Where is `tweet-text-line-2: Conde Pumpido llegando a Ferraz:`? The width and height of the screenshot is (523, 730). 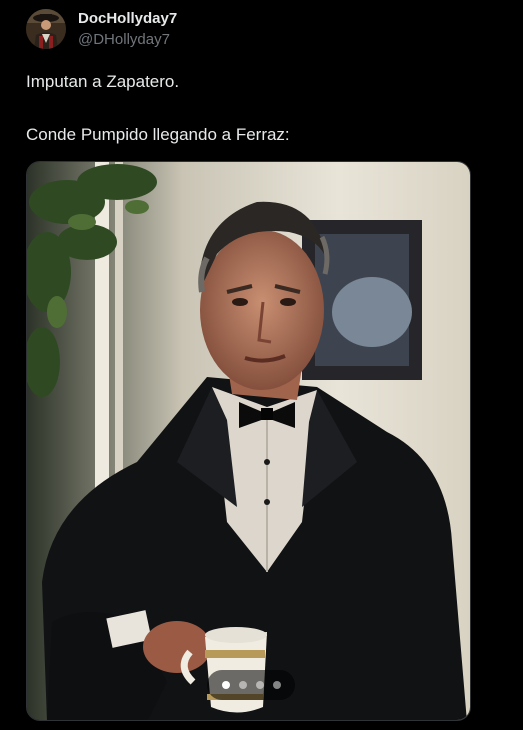 tweet-text-line-2: Conde Pumpido llegando a Ferraz: is located at coordinates (158, 134).